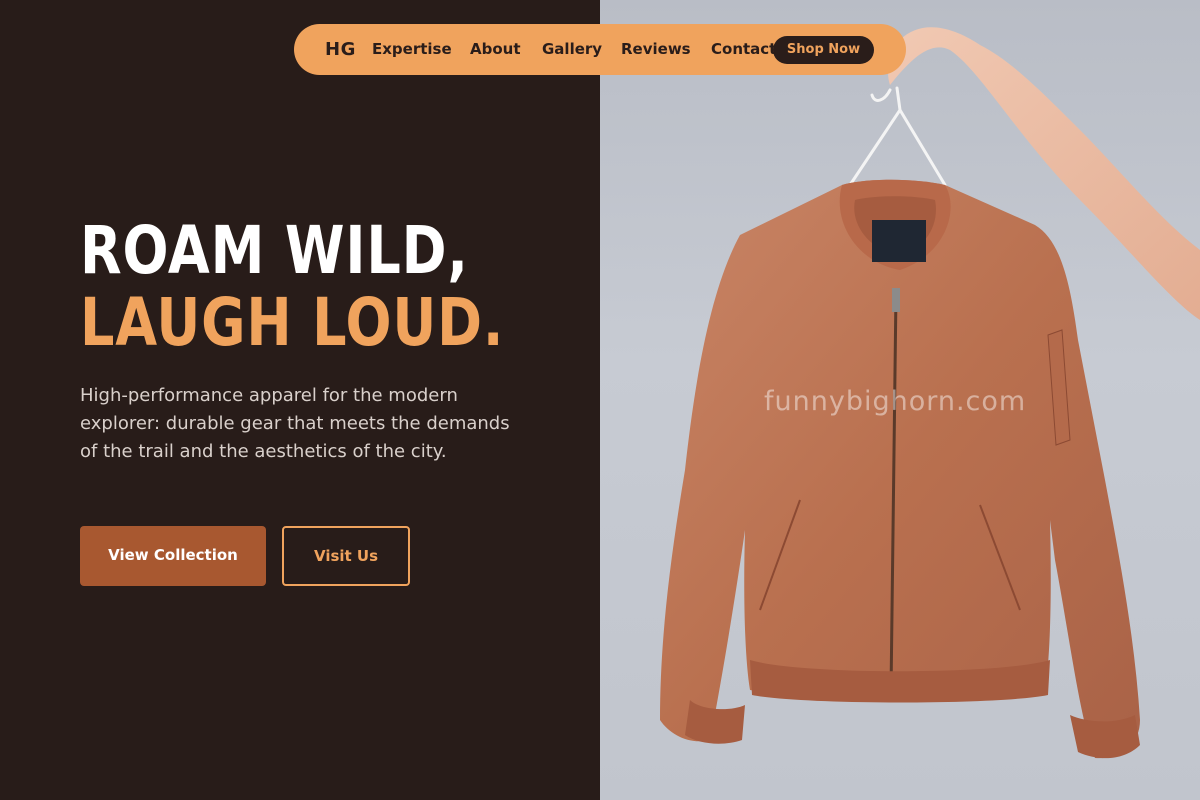 The image size is (1200, 800). Describe the element at coordinates (743, 49) in the screenshot. I see `nav-link-contact: Contact` at that location.